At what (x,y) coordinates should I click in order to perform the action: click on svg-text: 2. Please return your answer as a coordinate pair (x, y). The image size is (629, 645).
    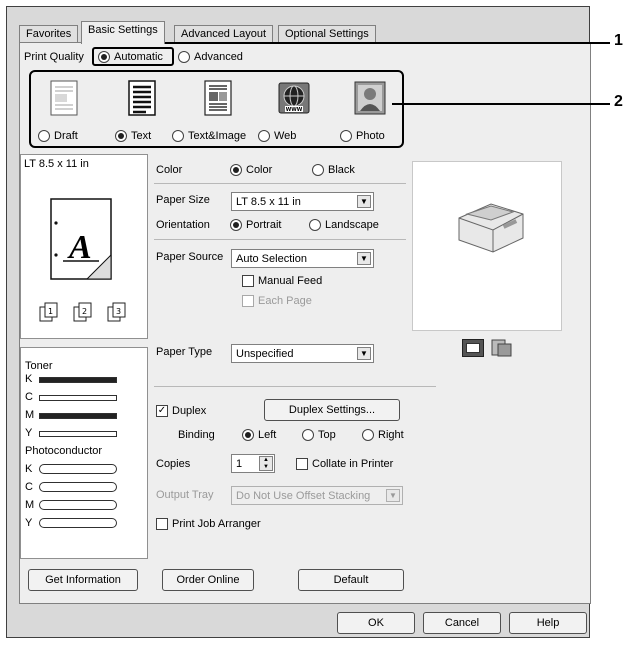
    Looking at the image, I should click on (84, 311).